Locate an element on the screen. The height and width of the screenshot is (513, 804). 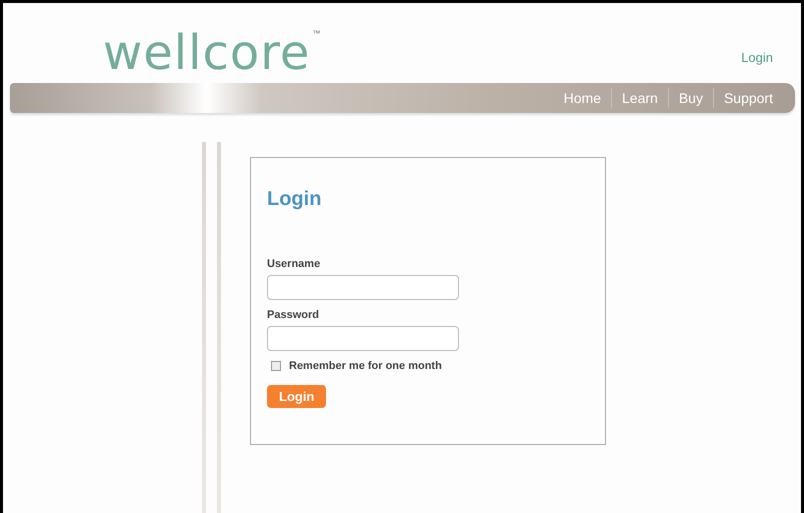
field-label: Password is located at coordinates (293, 315).